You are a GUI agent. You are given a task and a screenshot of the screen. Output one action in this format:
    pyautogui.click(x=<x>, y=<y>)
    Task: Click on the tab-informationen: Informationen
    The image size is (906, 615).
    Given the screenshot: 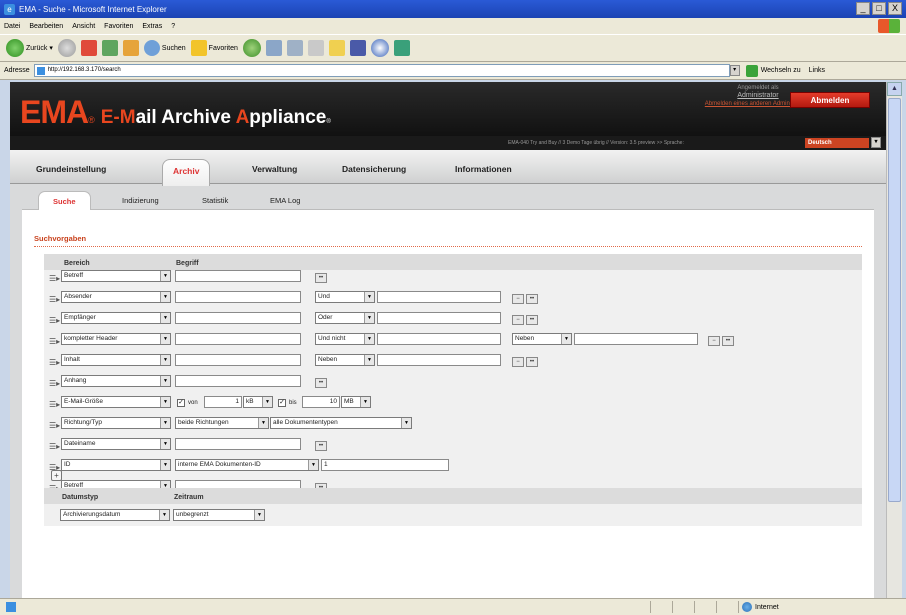 What is the action you would take?
    pyautogui.click(x=483, y=169)
    